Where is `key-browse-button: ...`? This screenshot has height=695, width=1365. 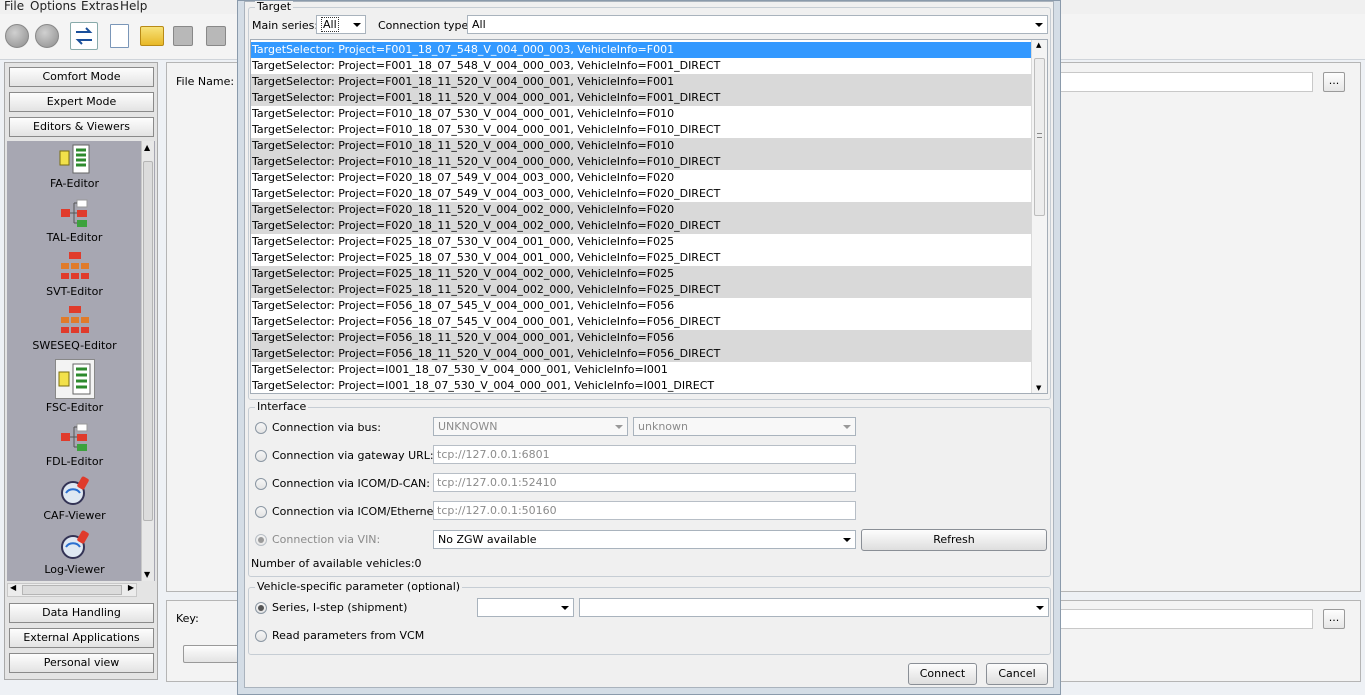 key-browse-button: ... is located at coordinates (1334, 619).